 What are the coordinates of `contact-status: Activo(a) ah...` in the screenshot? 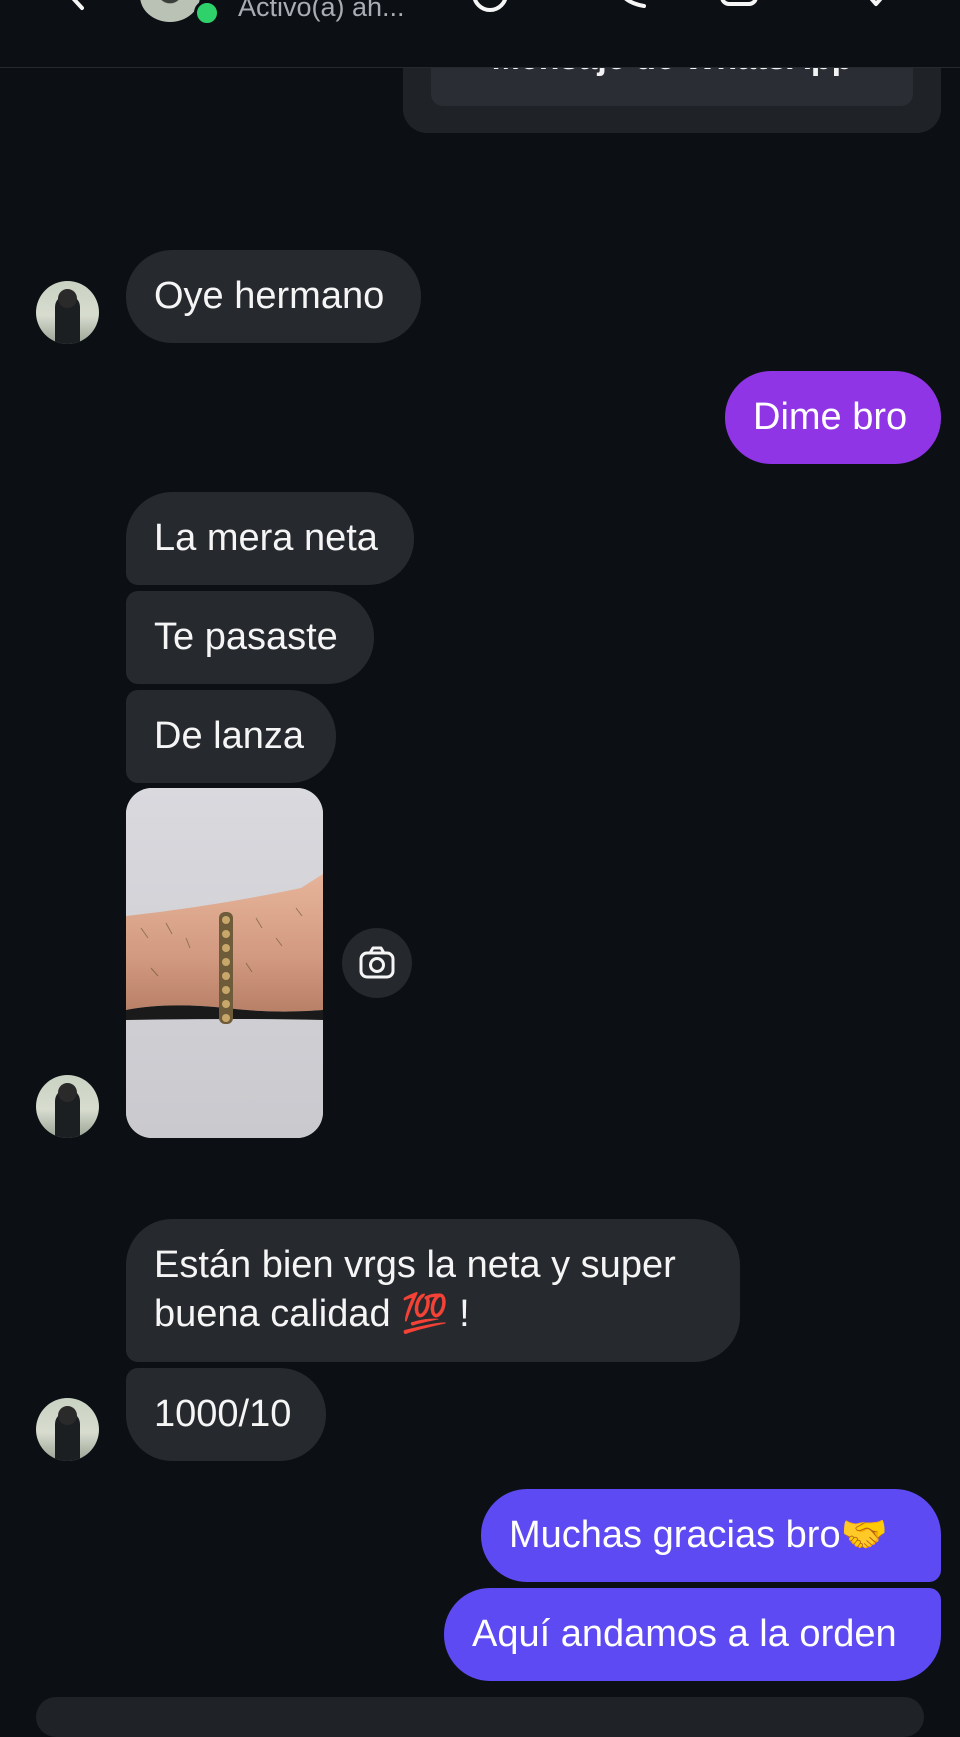 It's located at (321, 11).